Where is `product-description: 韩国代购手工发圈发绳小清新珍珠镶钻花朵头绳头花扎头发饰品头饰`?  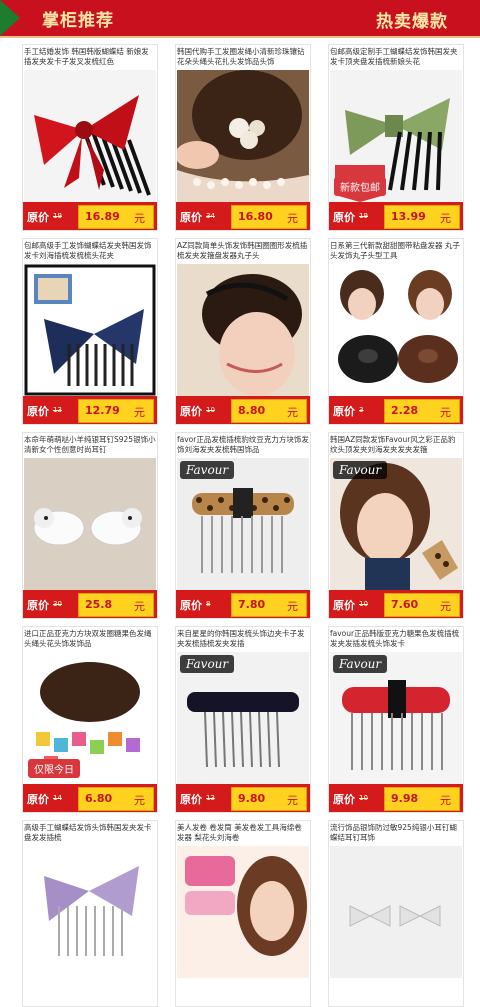 product-description: 韩国代购手工发圈发绳小清新珍珠镶钻花朵头绳头花扎头发饰品头饰 is located at coordinates (243, 58).